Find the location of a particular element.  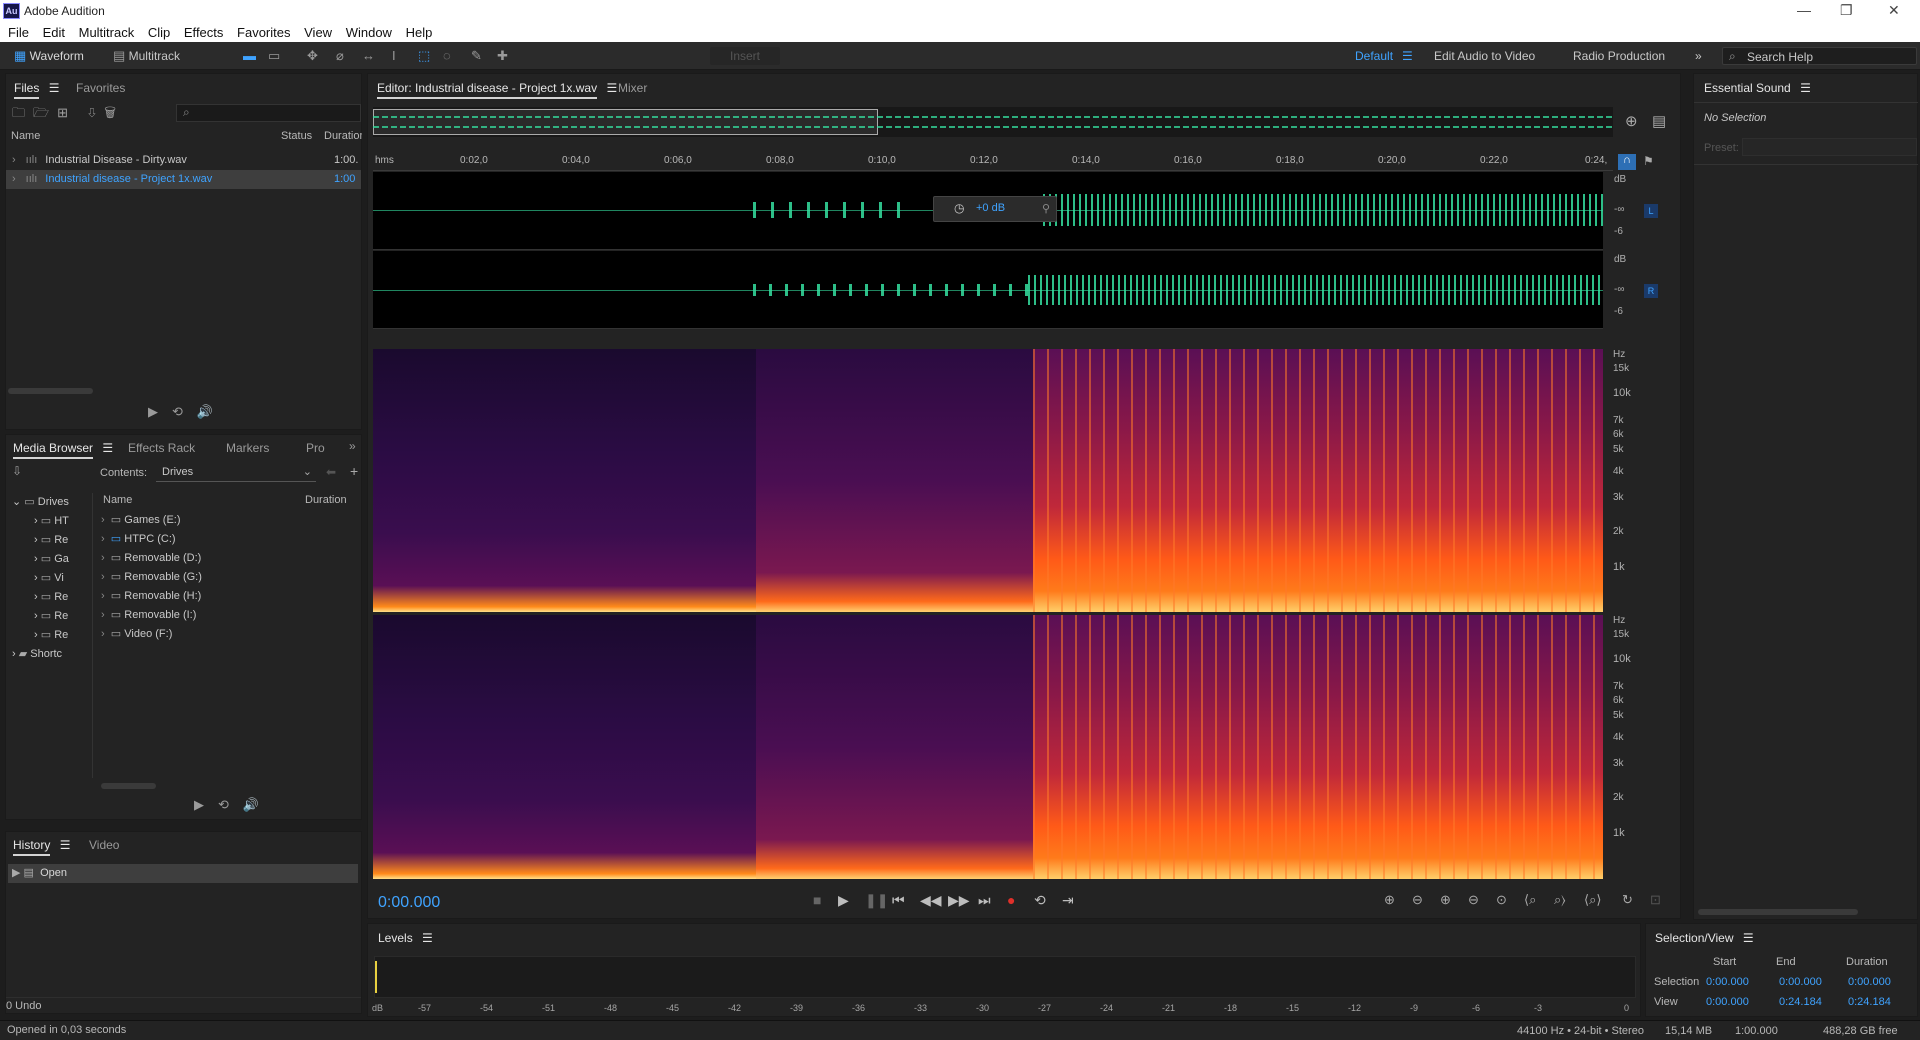

tab-properties: Pro is located at coordinates (315, 448).